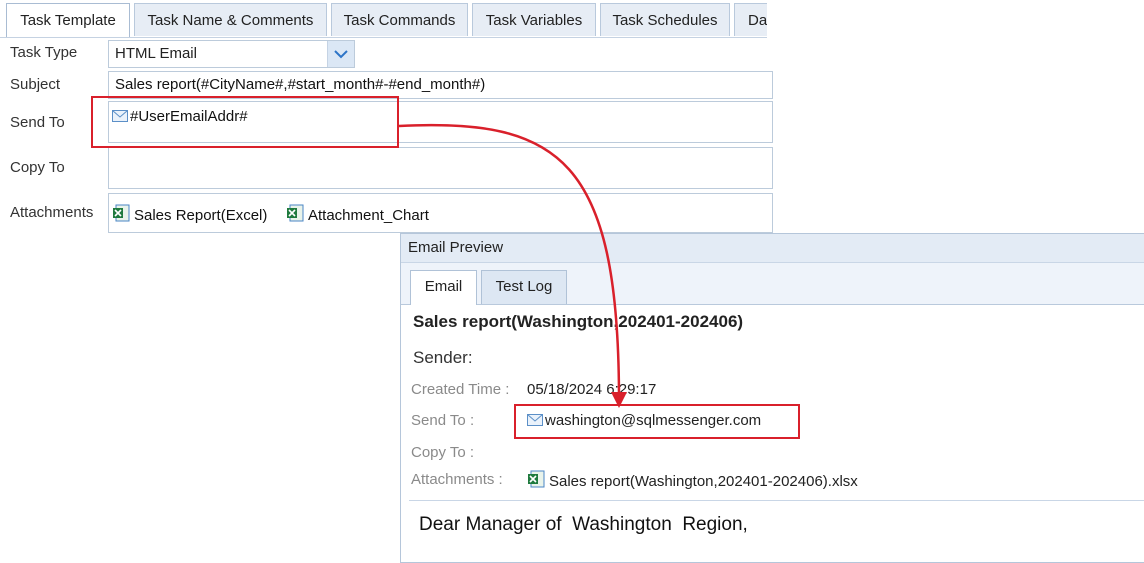  I want to click on annotation-arrow, so click(512, 265).